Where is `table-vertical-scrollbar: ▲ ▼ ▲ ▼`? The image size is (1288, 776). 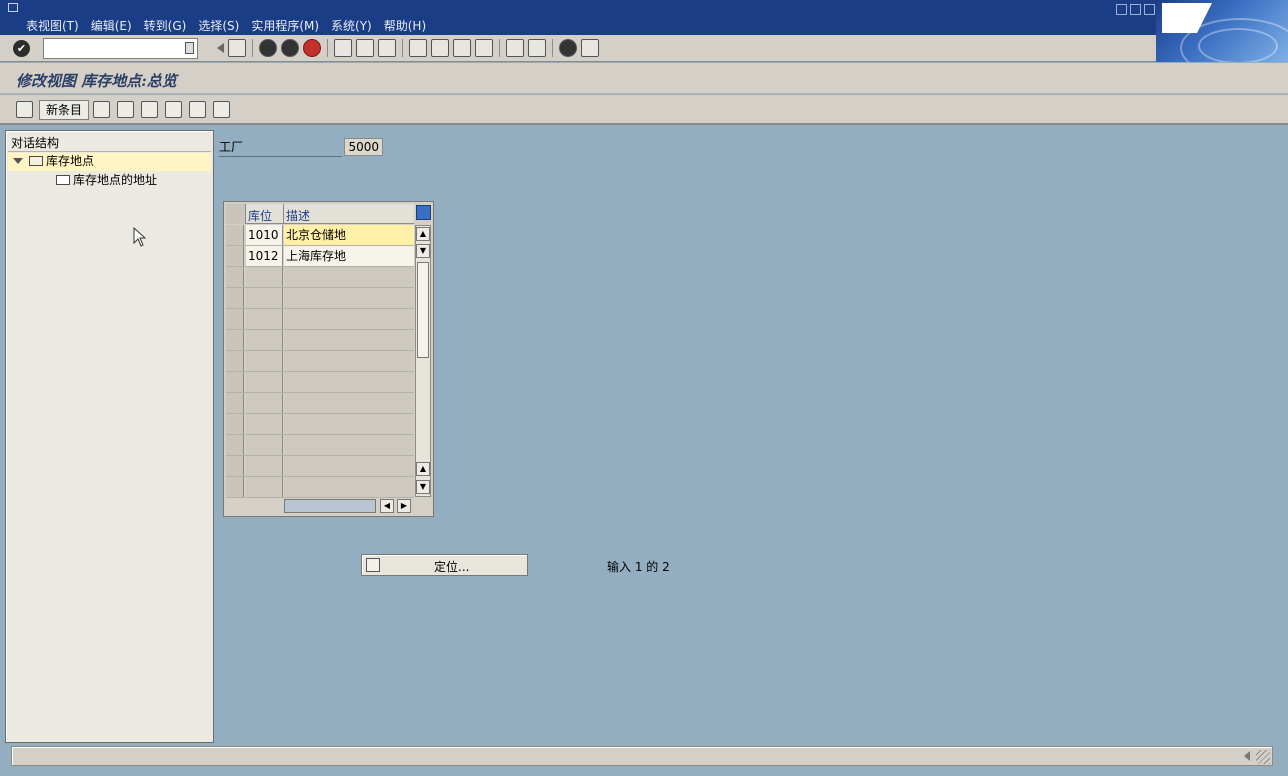
table-vertical-scrollbar: ▲ ▼ ▲ ▼ is located at coordinates (423, 361).